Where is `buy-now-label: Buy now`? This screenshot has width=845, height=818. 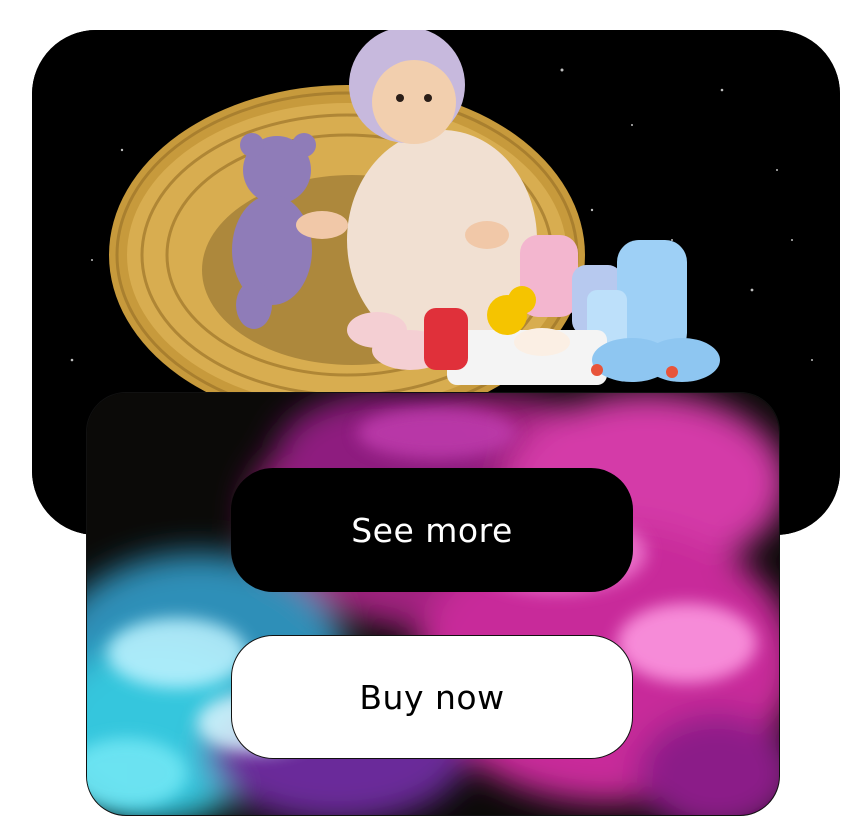 buy-now-label: Buy now is located at coordinates (432, 697).